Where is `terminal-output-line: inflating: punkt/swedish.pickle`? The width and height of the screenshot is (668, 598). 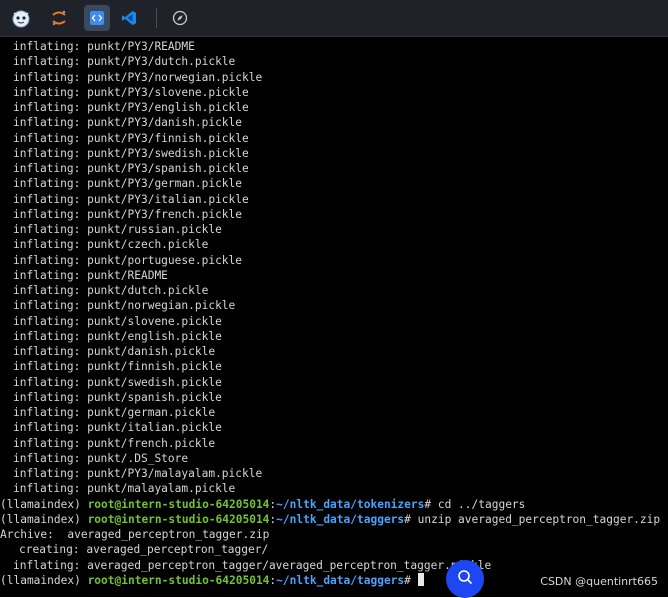 terminal-output-line: inflating: punkt/swedish.pickle is located at coordinates (117, 382).